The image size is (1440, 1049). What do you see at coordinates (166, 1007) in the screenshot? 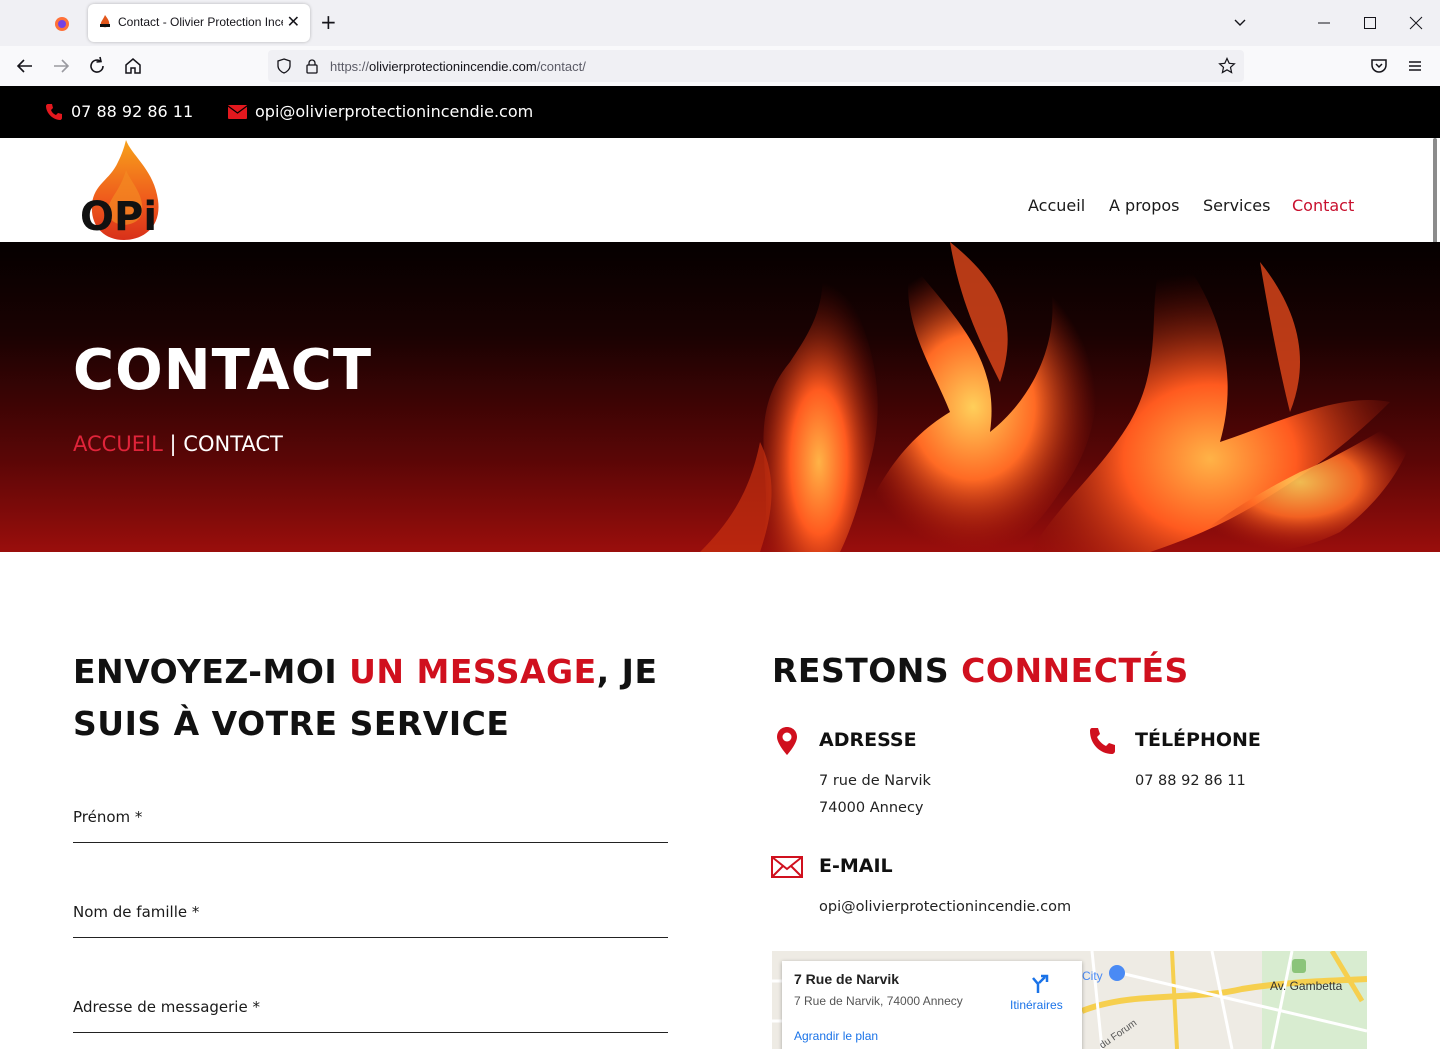
I see `email-label: Adresse de messagerie *` at bounding box center [166, 1007].